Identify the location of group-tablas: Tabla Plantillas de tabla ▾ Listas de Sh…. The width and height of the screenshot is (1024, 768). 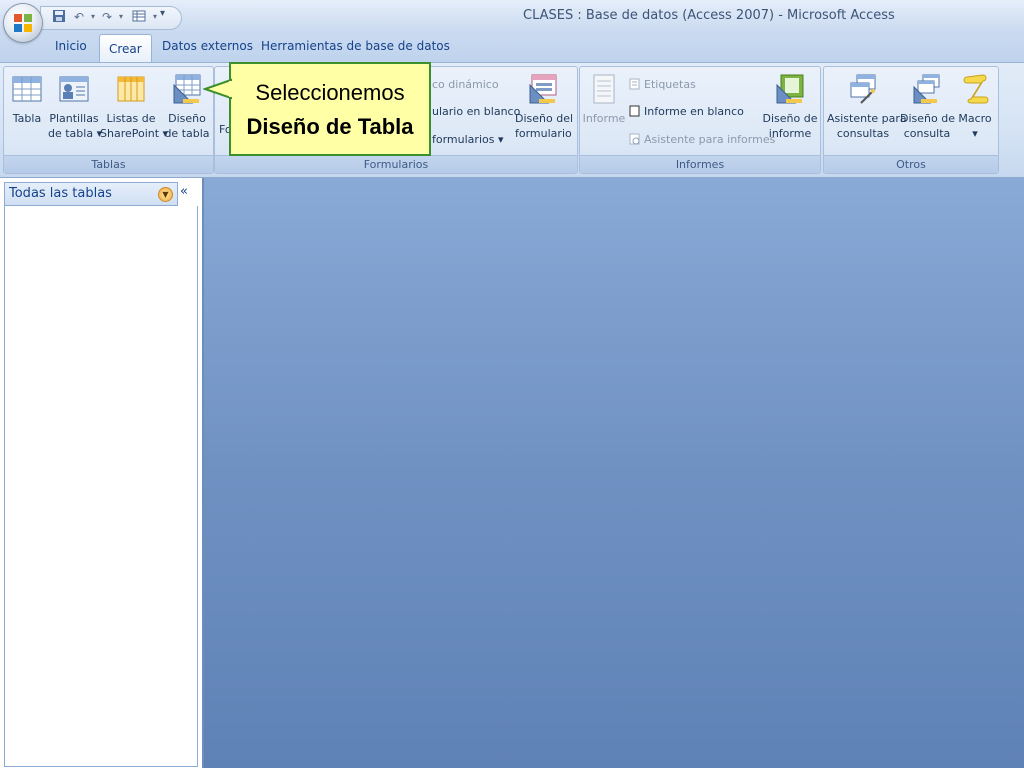
(108, 120).